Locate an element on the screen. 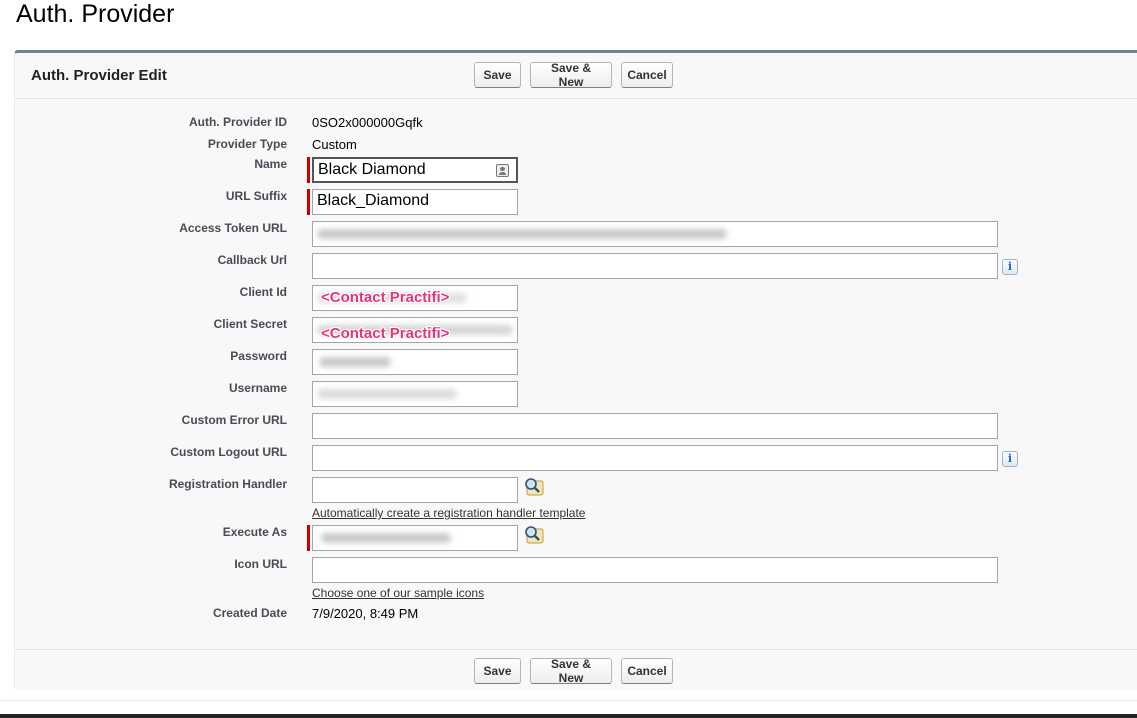 The height and width of the screenshot is (718, 1137). client-id-label: Client Id is located at coordinates (263, 292).